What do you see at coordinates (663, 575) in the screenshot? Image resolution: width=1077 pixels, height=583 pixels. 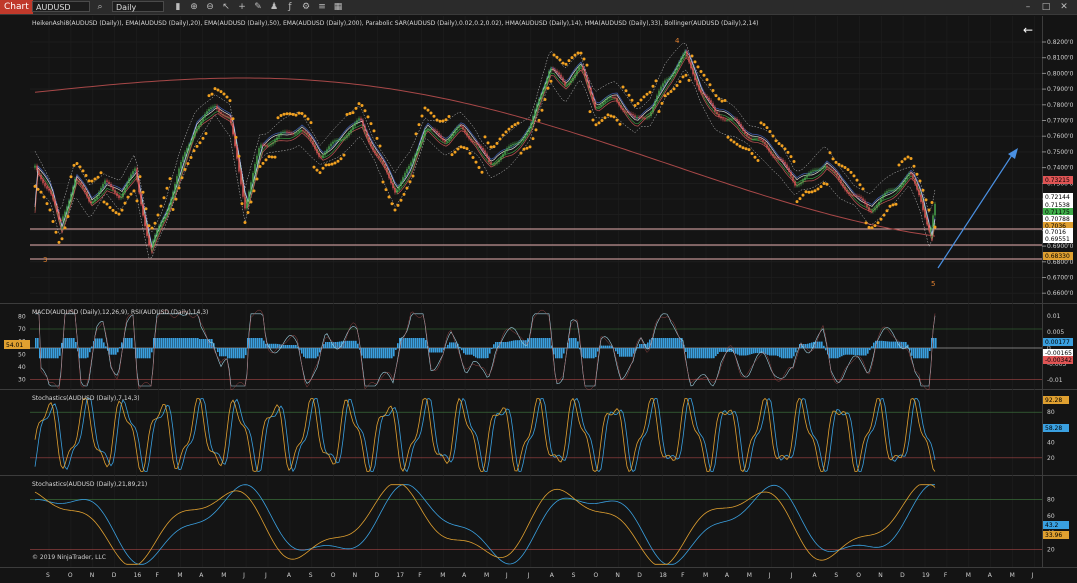 I see `time-axis-label: 18` at bounding box center [663, 575].